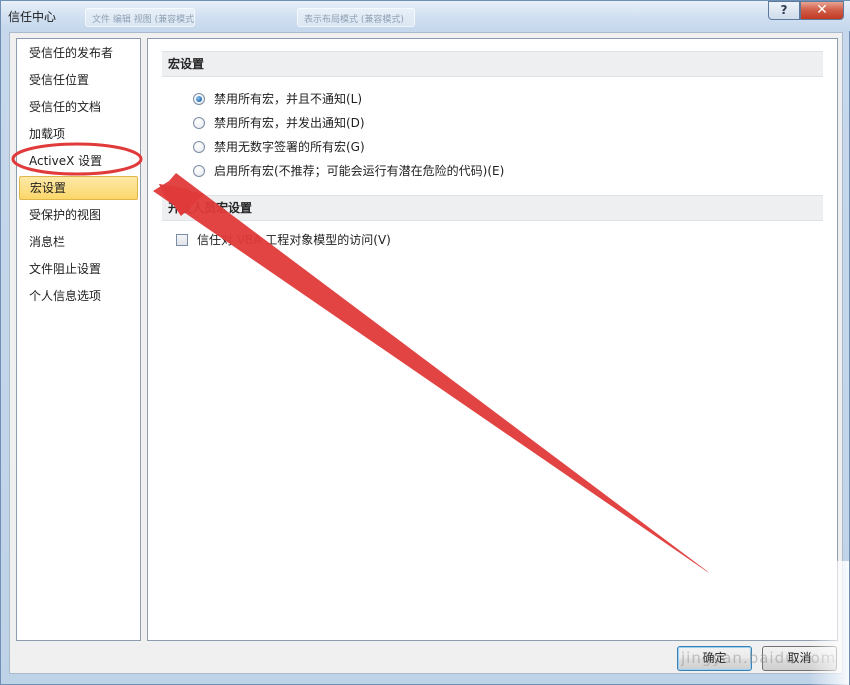 The image size is (850, 685). Describe the element at coordinates (140, 17) in the screenshot. I see `background-tab-1: 文件 编辑 视图 (兼容模式)` at that location.